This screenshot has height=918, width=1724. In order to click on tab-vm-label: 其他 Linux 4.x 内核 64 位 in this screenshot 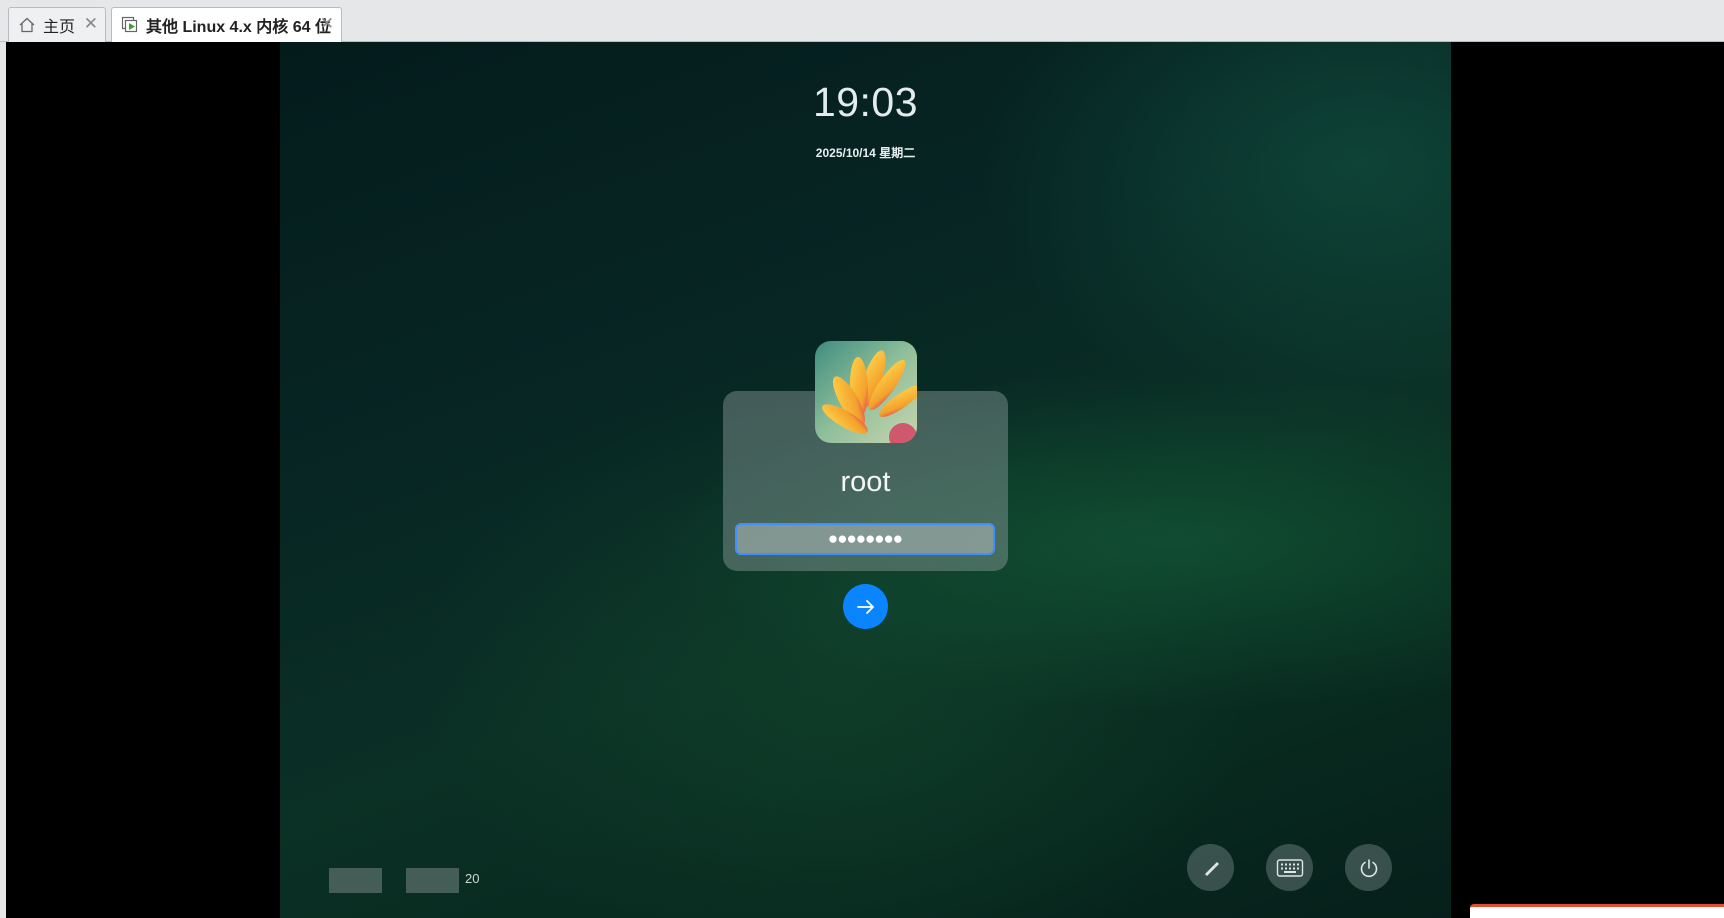, I will do `click(238, 27)`.